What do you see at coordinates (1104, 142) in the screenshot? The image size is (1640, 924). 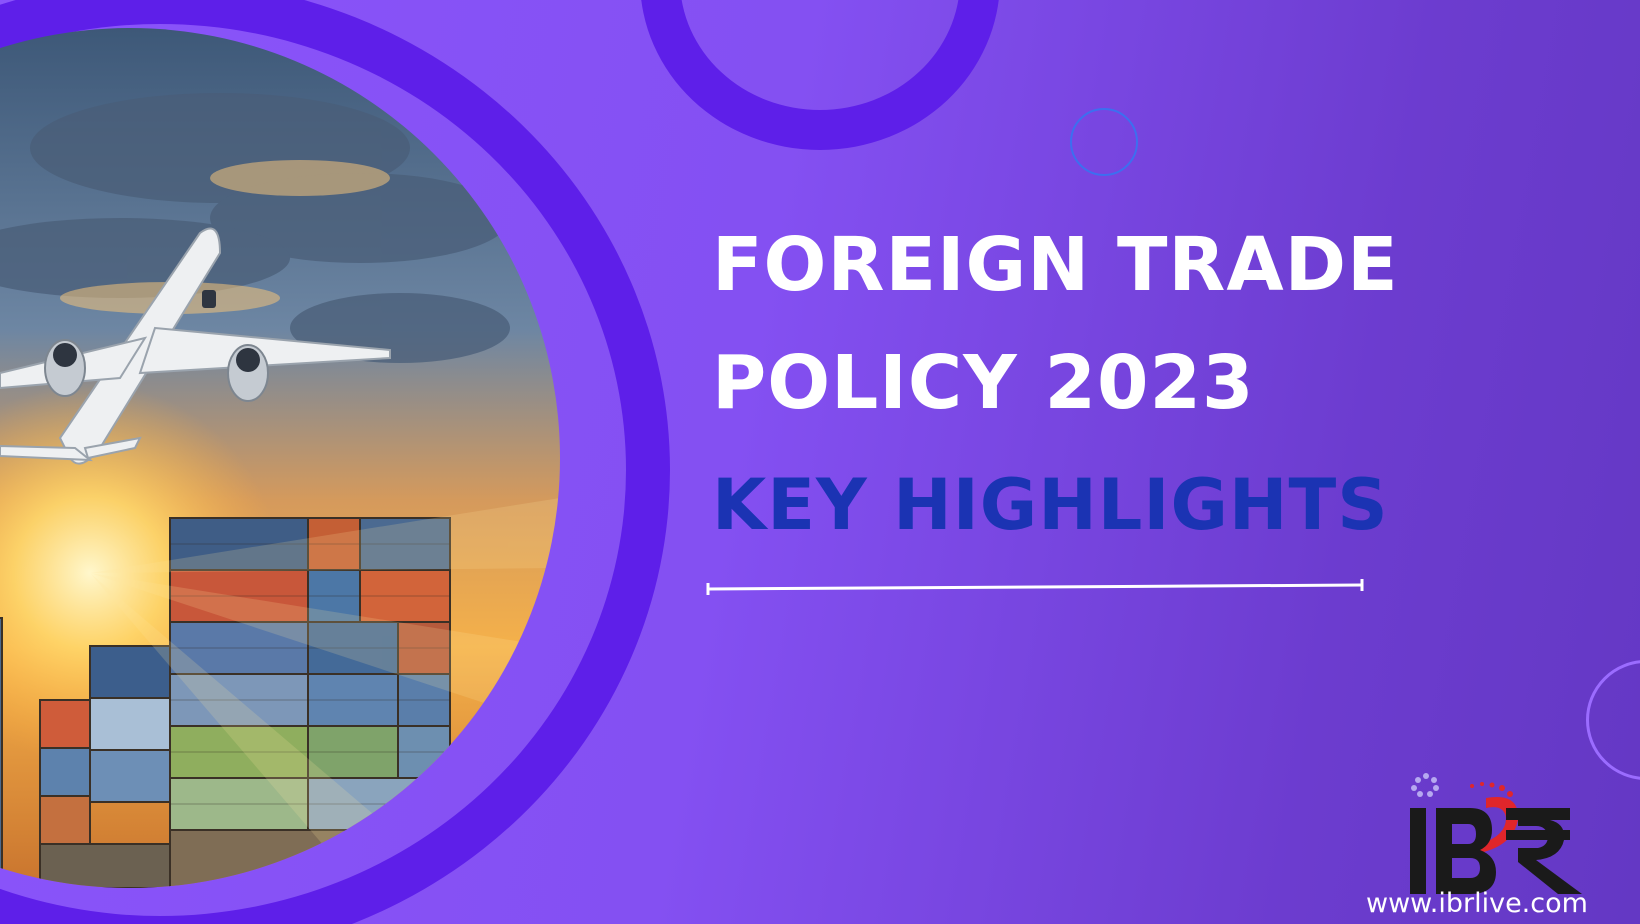 I see `small-ring-decoration` at bounding box center [1104, 142].